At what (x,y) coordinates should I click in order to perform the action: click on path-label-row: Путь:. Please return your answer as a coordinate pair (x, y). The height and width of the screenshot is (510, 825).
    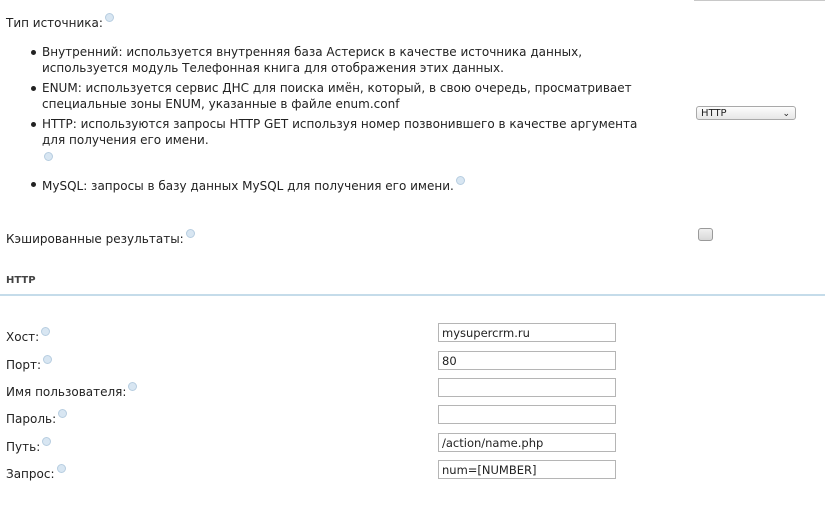
    Looking at the image, I should click on (29, 445).